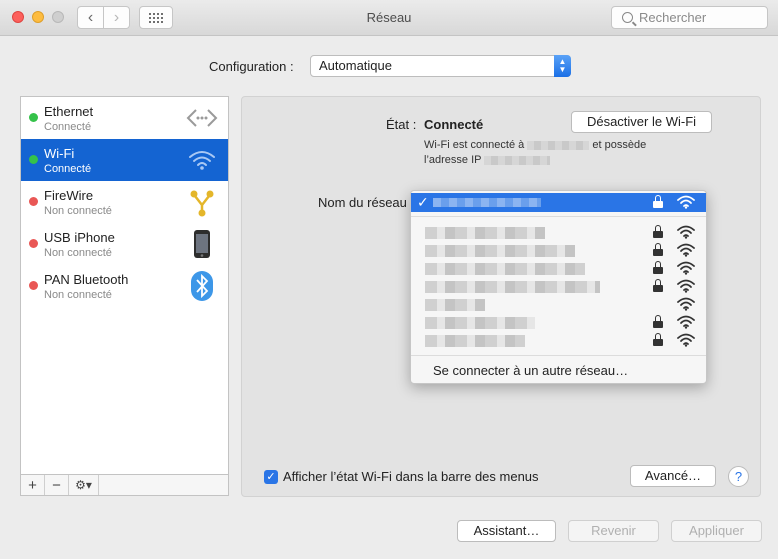 The height and width of the screenshot is (559, 778). Describe the element at coordinates (355, 65) in the screenshot. I see `configuration-value: Automatique` at that location.